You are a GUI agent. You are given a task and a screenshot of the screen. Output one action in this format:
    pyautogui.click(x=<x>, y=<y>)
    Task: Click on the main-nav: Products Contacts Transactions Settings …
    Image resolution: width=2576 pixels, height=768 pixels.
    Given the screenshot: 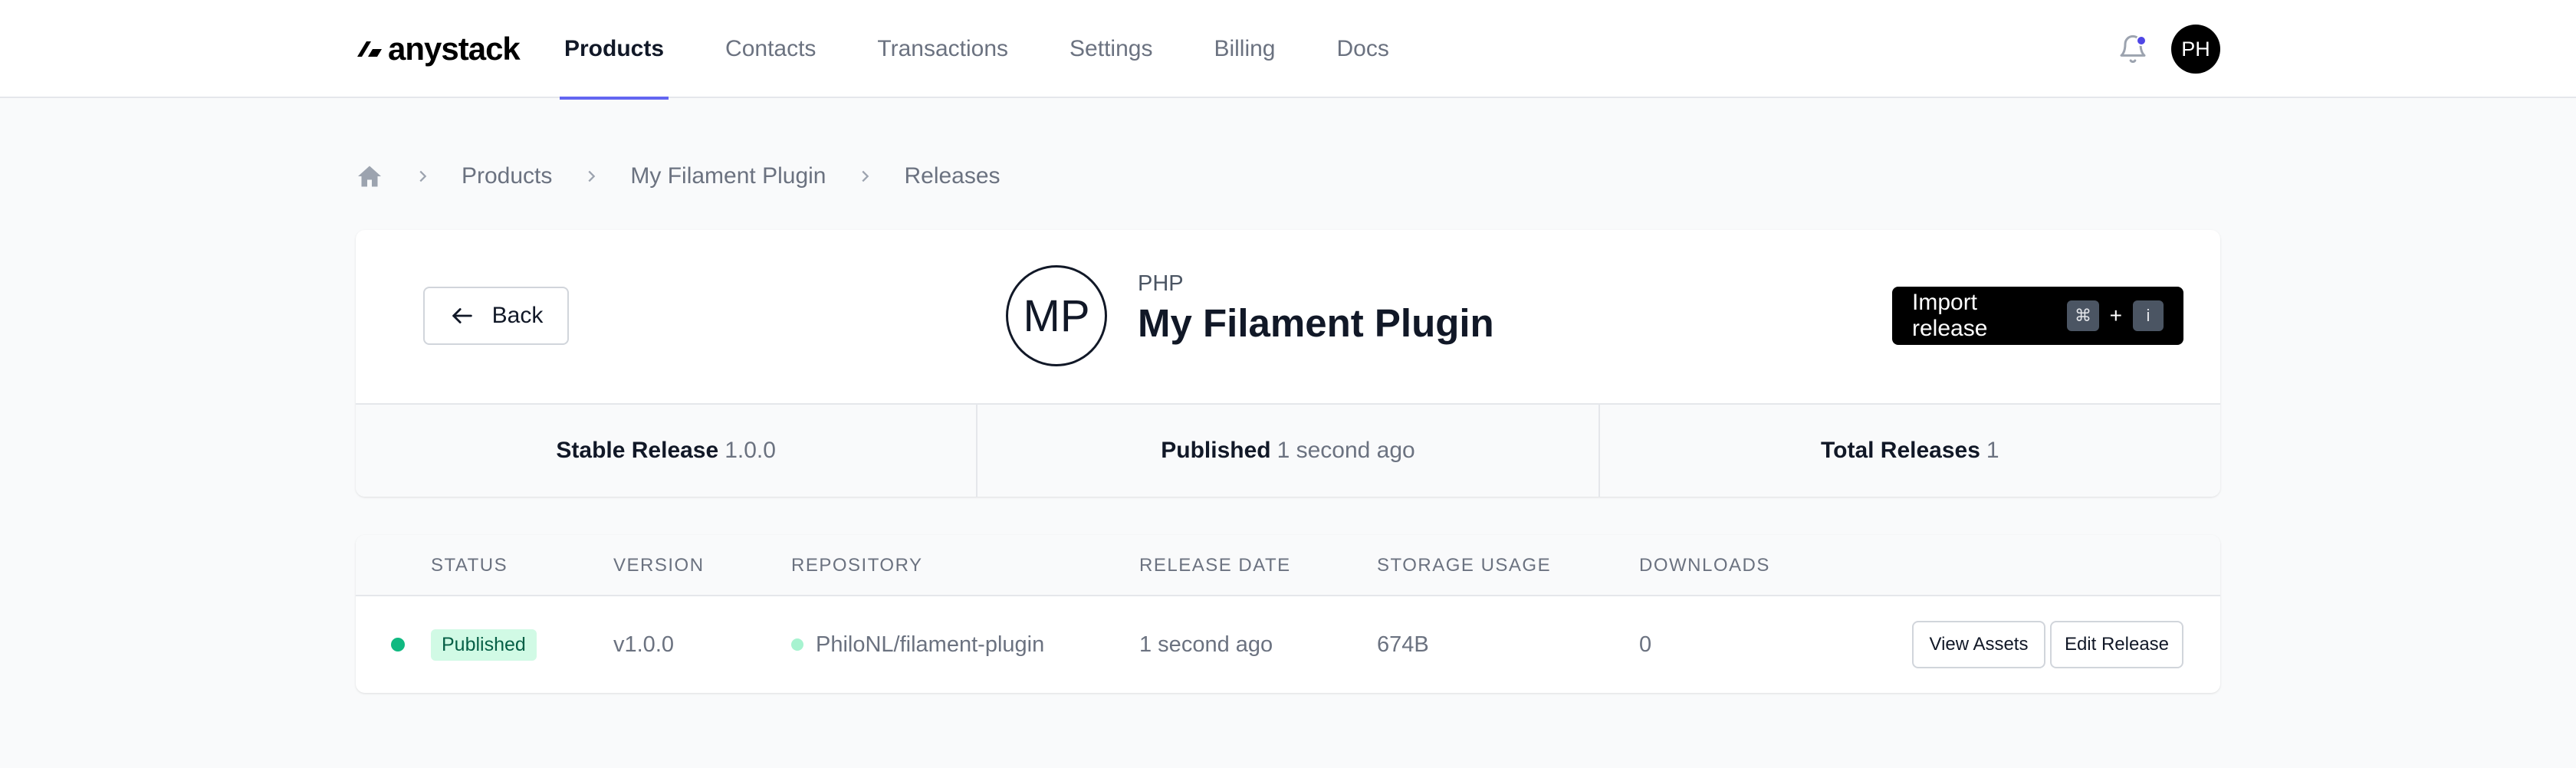 What is the action you would take?
    pyautogui.click(x=1003, y=50)
    